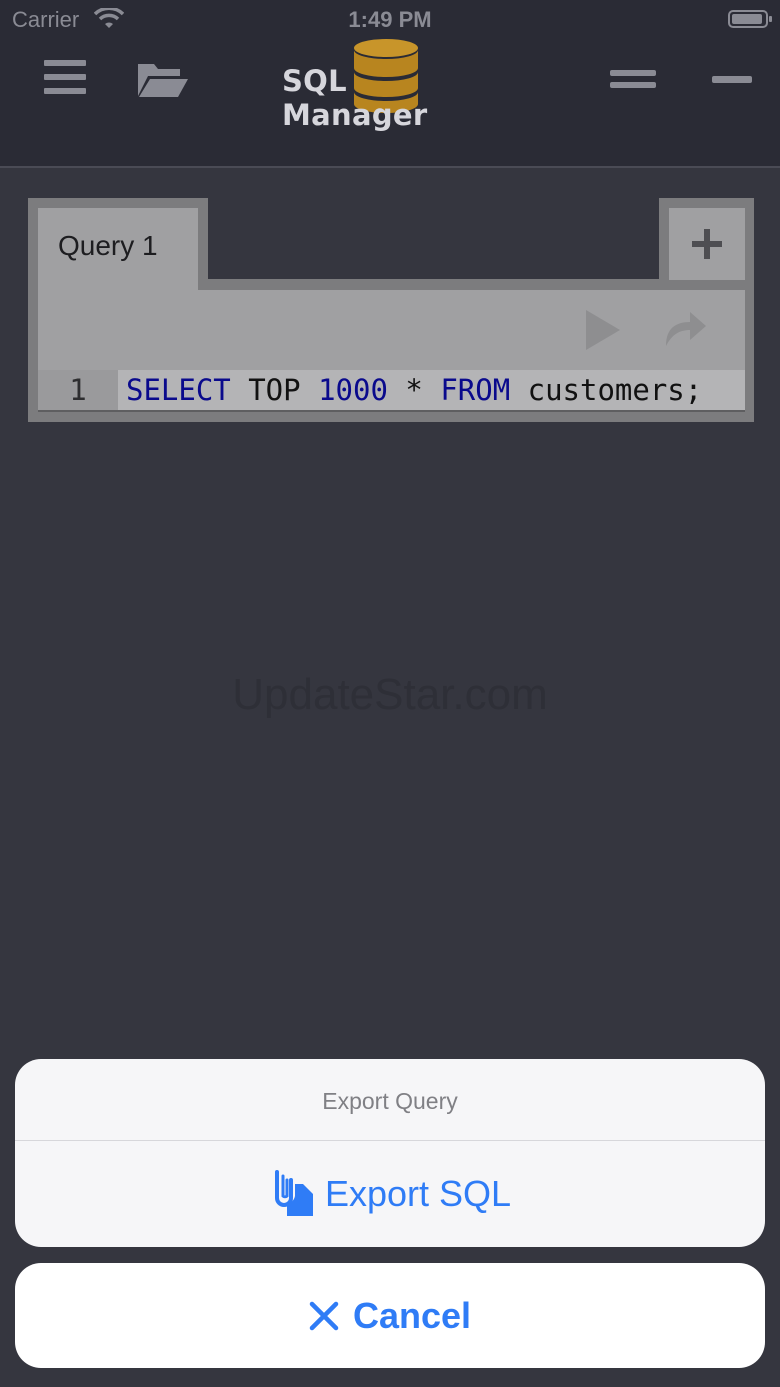 Image resolution: width=780 pixels, height=1387 pixels. What do you see at coordinates (750, 19) in the screenshot?
I see `battery-icon` at bounding box center [750, 19].